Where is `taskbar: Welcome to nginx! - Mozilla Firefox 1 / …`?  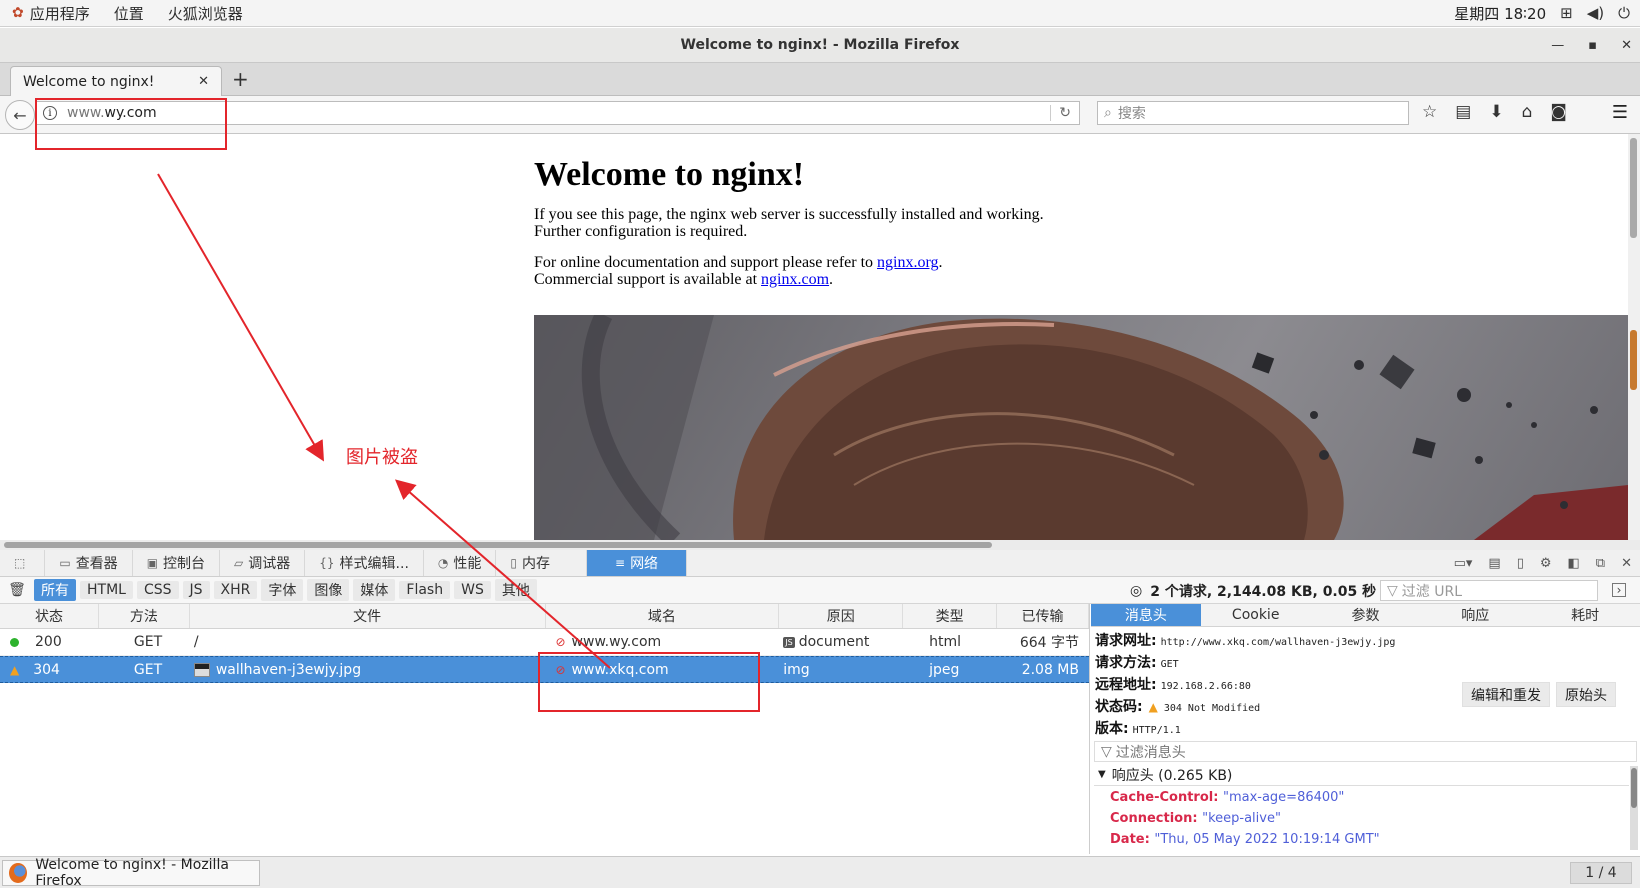
taskbar: Welcome to nginx! - Mozilla Firefox 1 / … is located at coordinates (820, 872).